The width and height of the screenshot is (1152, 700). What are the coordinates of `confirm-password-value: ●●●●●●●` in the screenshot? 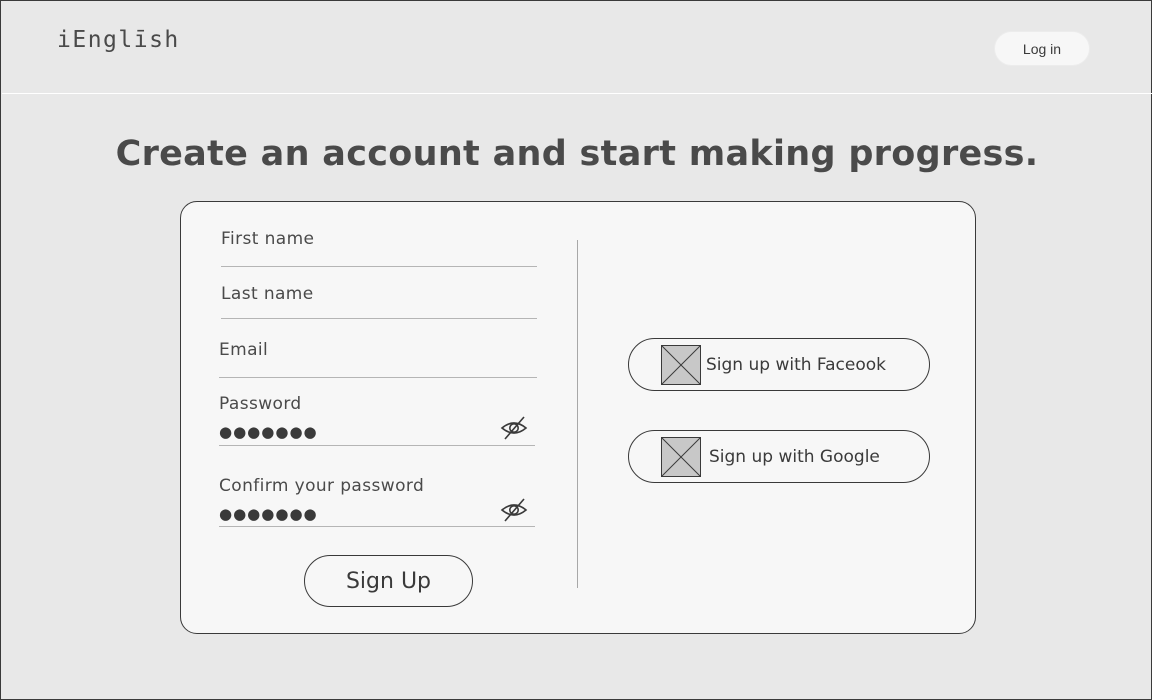 It's located at (268, 514).